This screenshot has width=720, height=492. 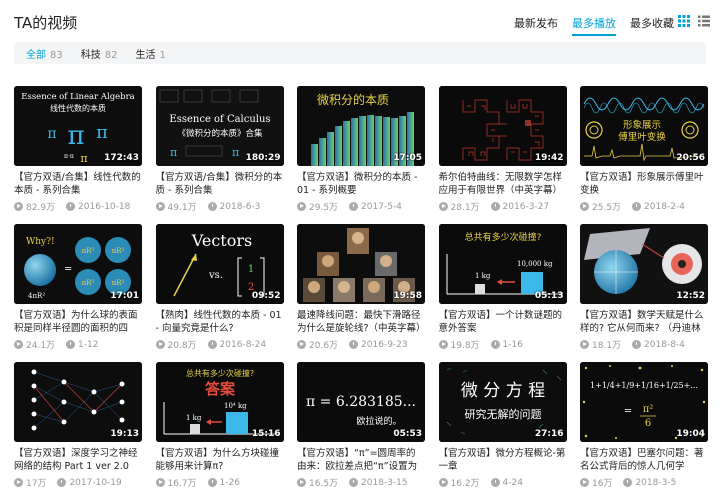 I want to click on filter-life: 生活 1, so click(x=150, y=53).